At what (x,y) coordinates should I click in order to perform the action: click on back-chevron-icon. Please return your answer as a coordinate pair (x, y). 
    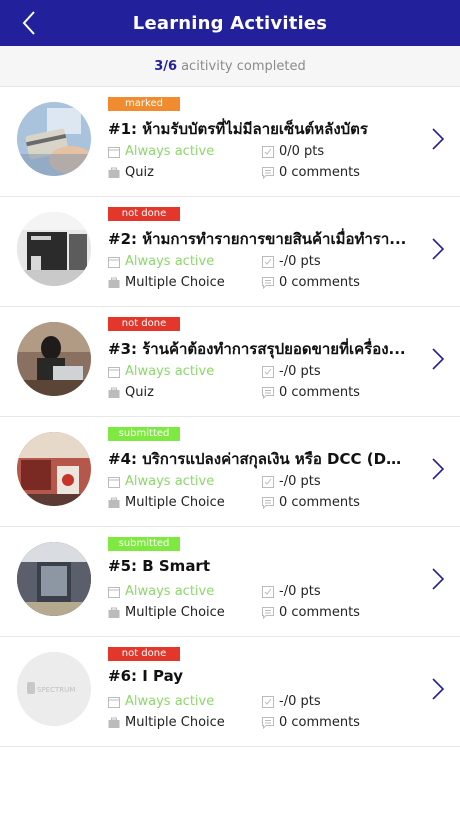
    Looking at the image, I should click on (28, 23).